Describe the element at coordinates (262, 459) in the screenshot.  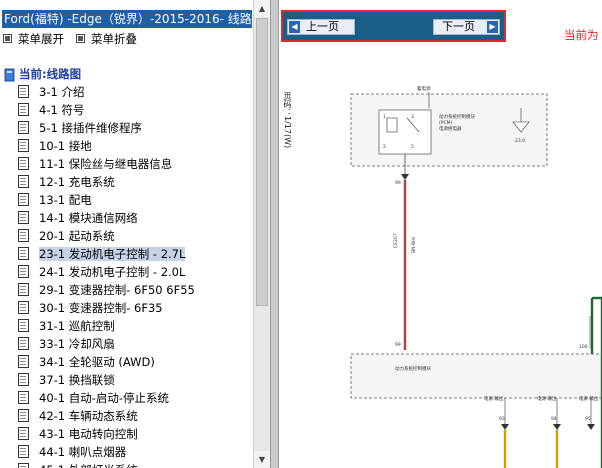
I see `scroll-down-arrow-icon: ▼` at that location.